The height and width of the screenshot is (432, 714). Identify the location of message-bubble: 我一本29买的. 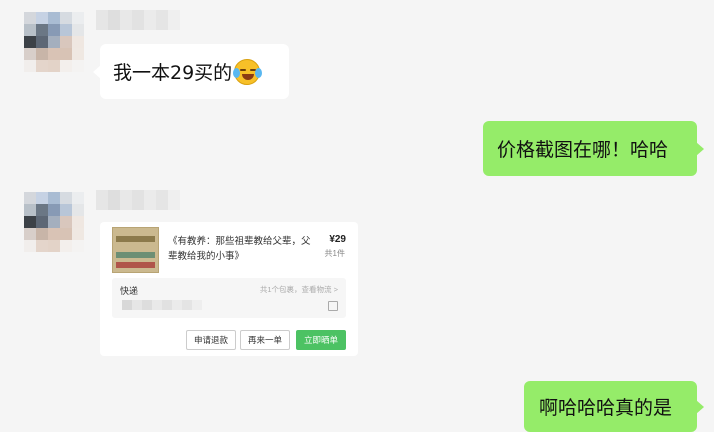
(191, 71).